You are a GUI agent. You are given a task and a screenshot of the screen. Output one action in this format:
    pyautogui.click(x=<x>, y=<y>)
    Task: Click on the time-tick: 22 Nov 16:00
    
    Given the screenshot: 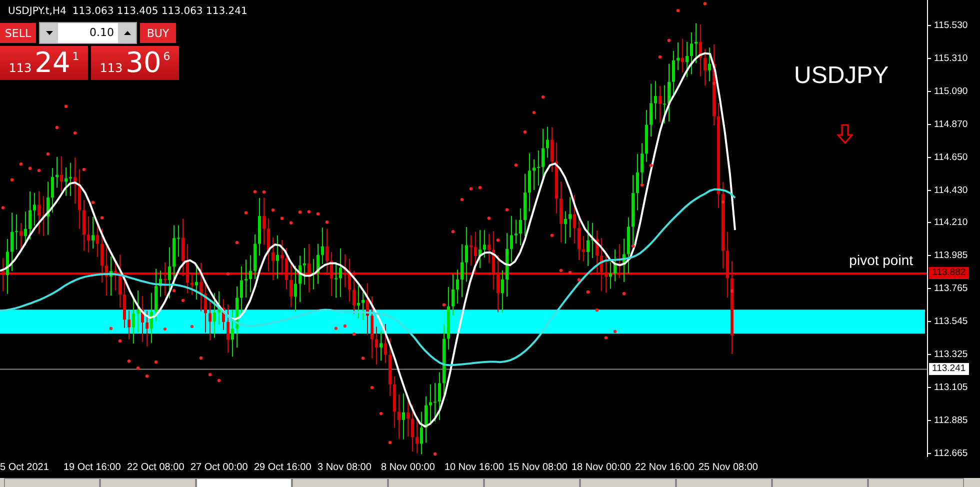 What is the action you would take?
    pyautogui.click(x=664, y=467)
    